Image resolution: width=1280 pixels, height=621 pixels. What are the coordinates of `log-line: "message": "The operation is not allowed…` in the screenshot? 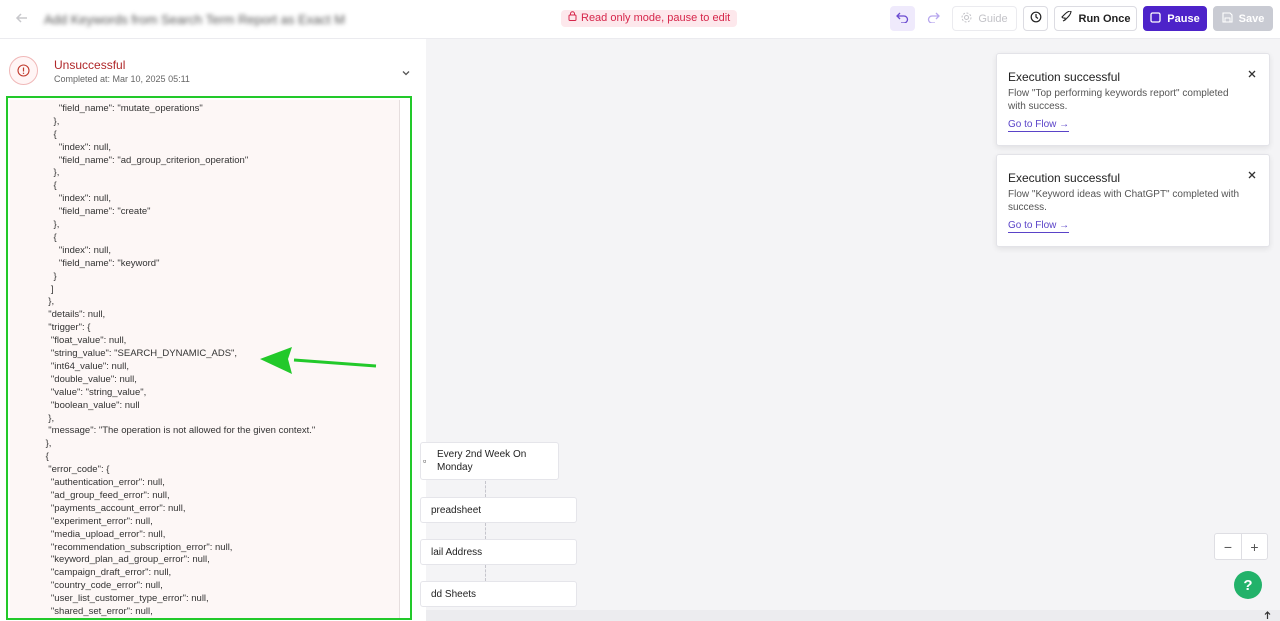 It's located at (179, 431).